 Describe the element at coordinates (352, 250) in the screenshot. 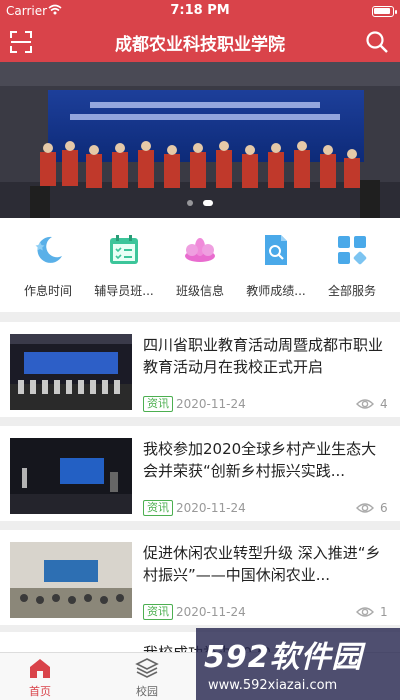

I see `grid-icon` at that location.